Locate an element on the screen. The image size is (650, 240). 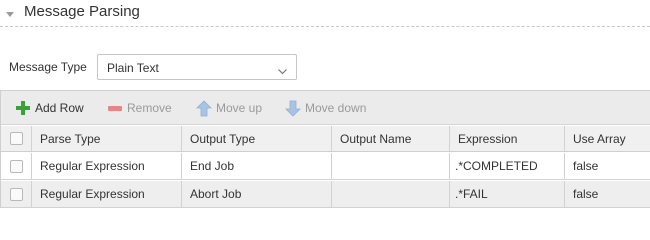
column-header-parse-type: Parse Type is located at coordinates (107, 138).